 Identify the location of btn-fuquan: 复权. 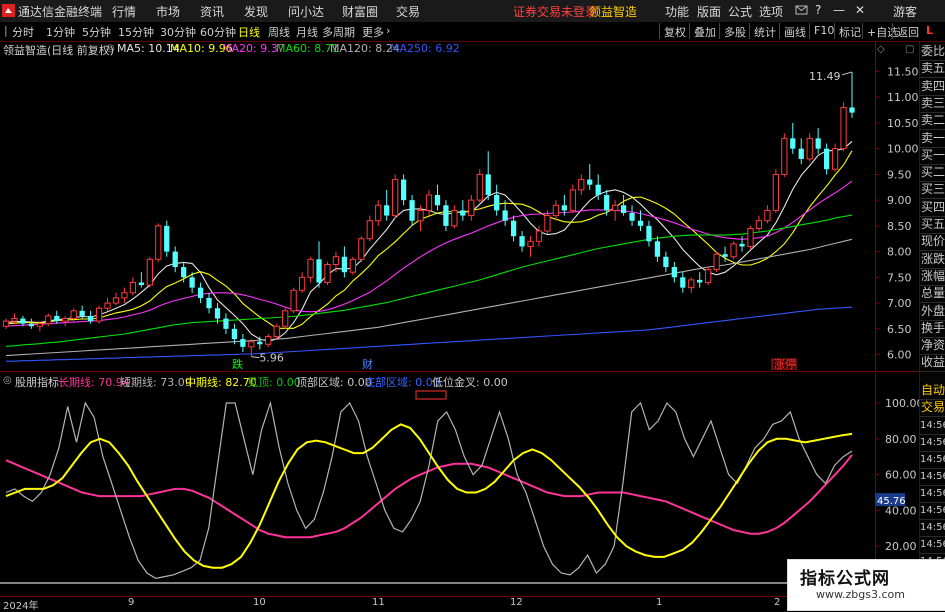
(674, 31).